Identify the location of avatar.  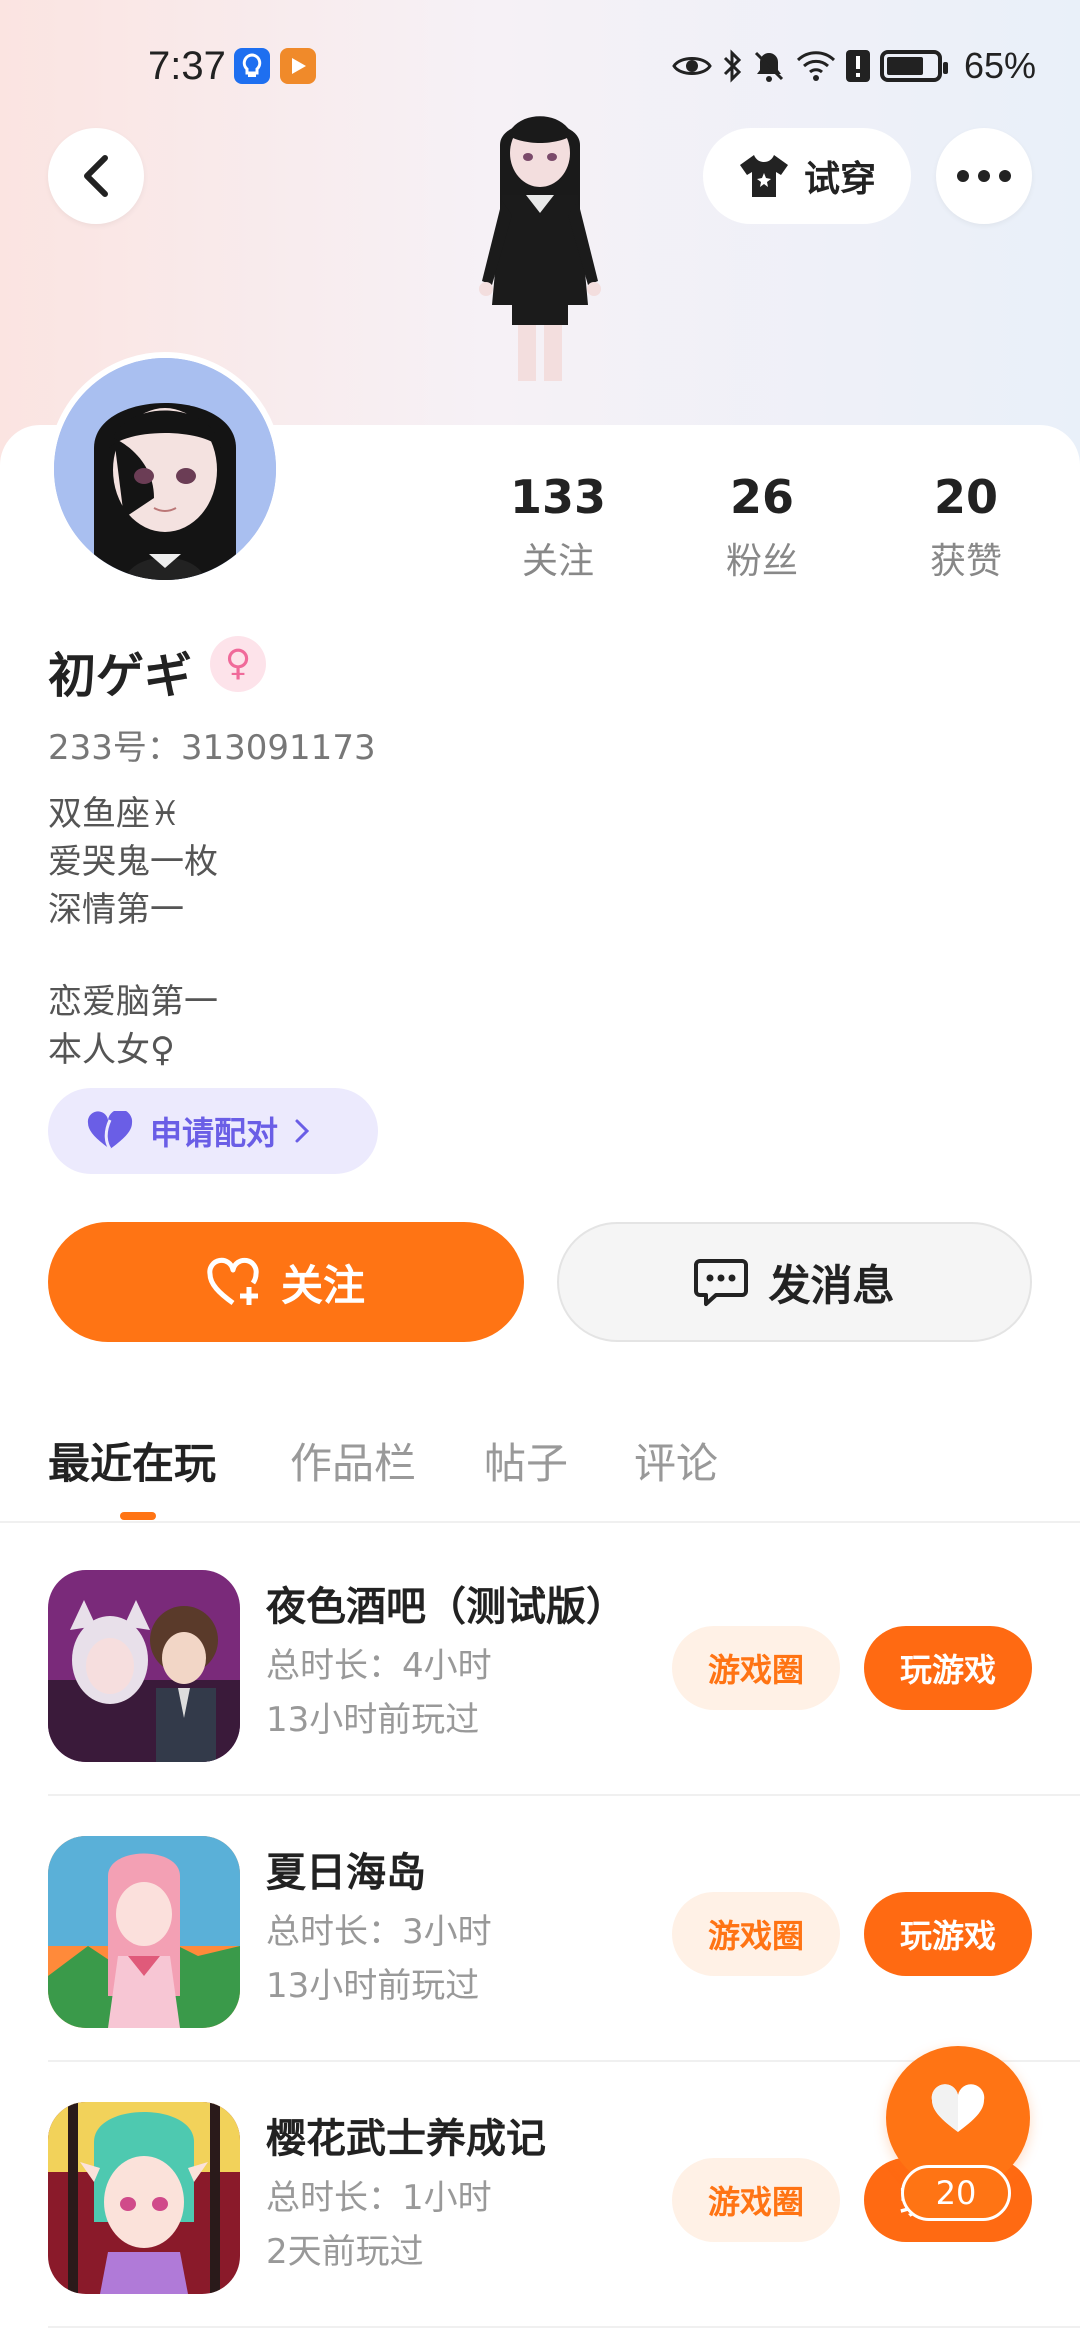
(165, 469).